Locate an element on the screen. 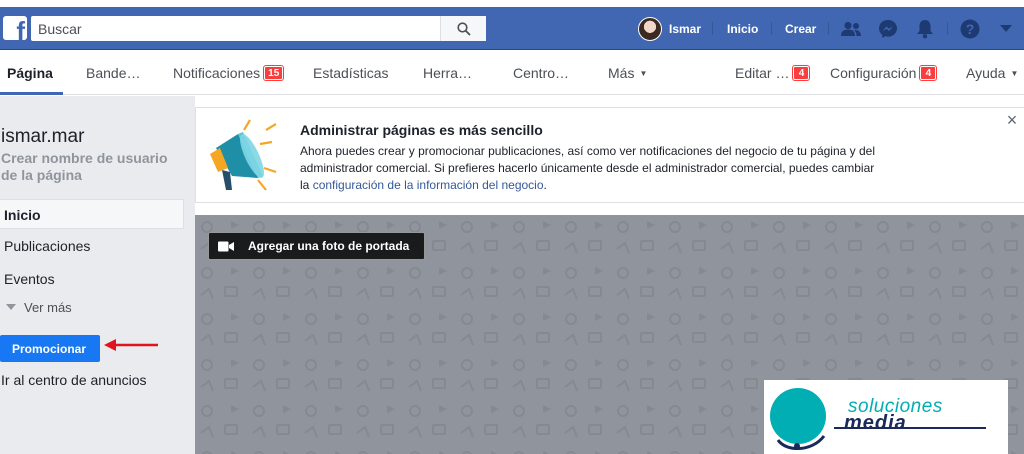 Image resolution: width=1024 pixels, height=454 pixels. caret-down-icon is located at coordinates (11, 307).